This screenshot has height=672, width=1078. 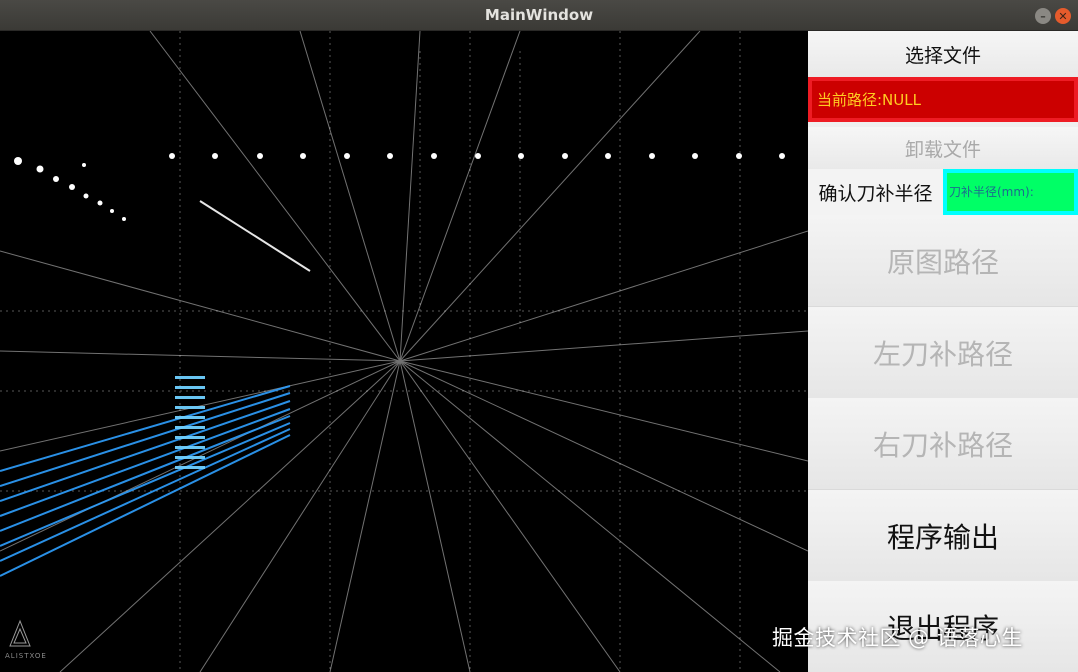 What do you see at coordinates (1043, 16) in the screenshot?
I see `minimize-icon: –` at bounding box center [1043, 16].